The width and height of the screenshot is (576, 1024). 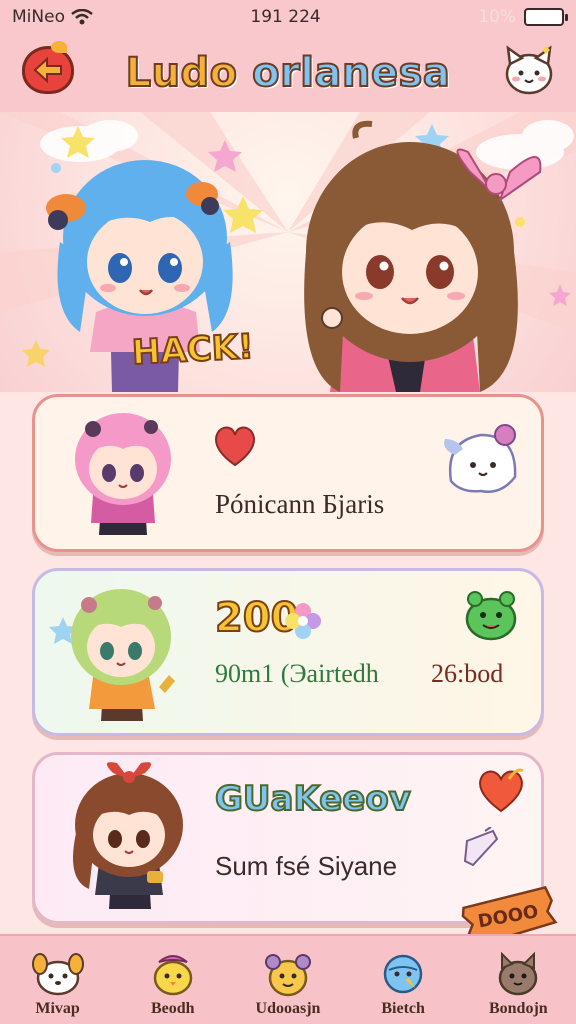 What do you see at coordinates (235, 446) in the screenshot?
I see `heart-icon` at bounding box center [235, 446].